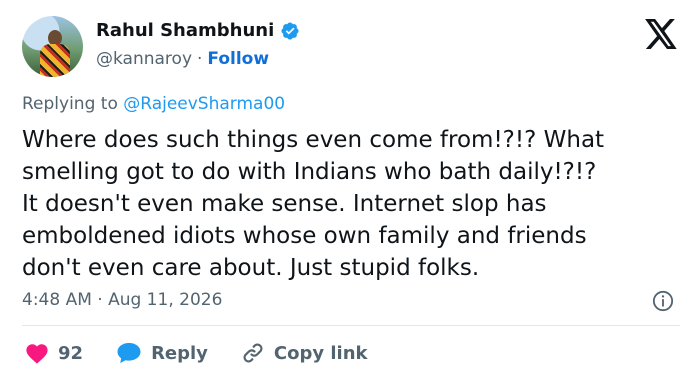 This screenshot has height=379, width=700. Describe the element at coordinates (238, 59) in the screenshot. I see `follow-button: Follow` at that location.